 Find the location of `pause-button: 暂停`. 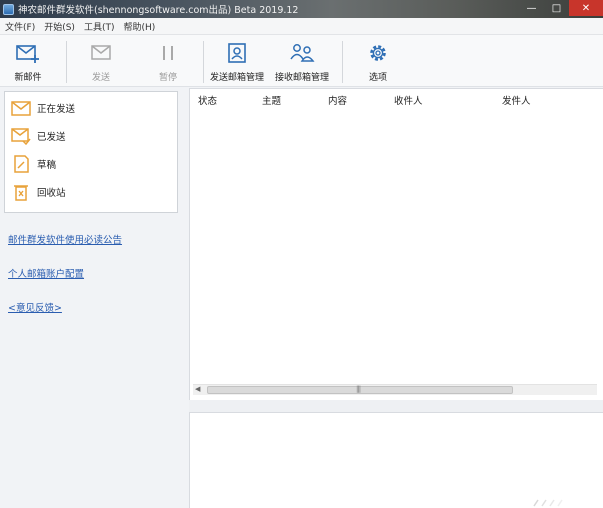

pause-button: 暂停 is located at coordinates (168, 62).